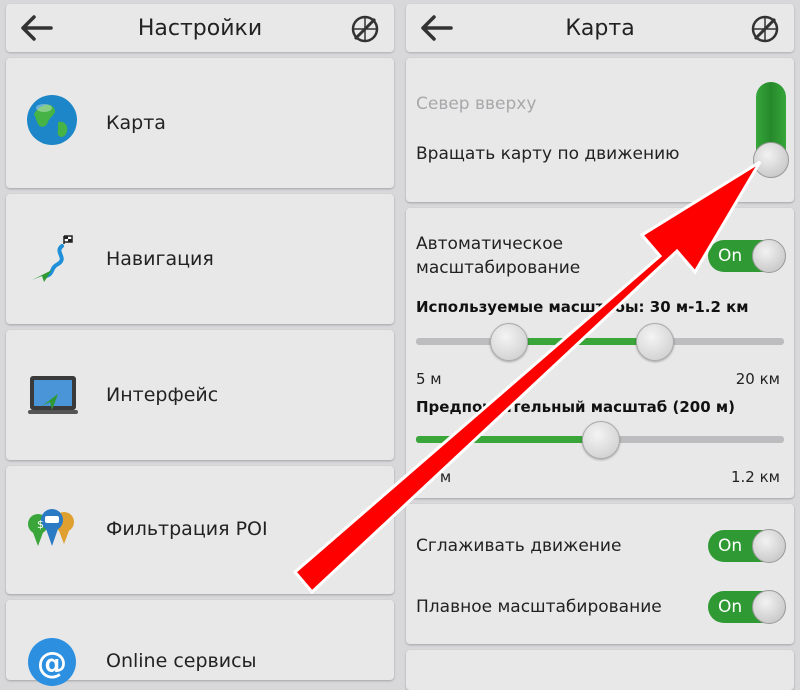 This screenshot has height=690, width=800. What do you see at coordinates (575, 407) in the screenshot?
I see `preferred-scale-label: Предпочтительный масштаб (200 м)` at bounding box center [575, 407].